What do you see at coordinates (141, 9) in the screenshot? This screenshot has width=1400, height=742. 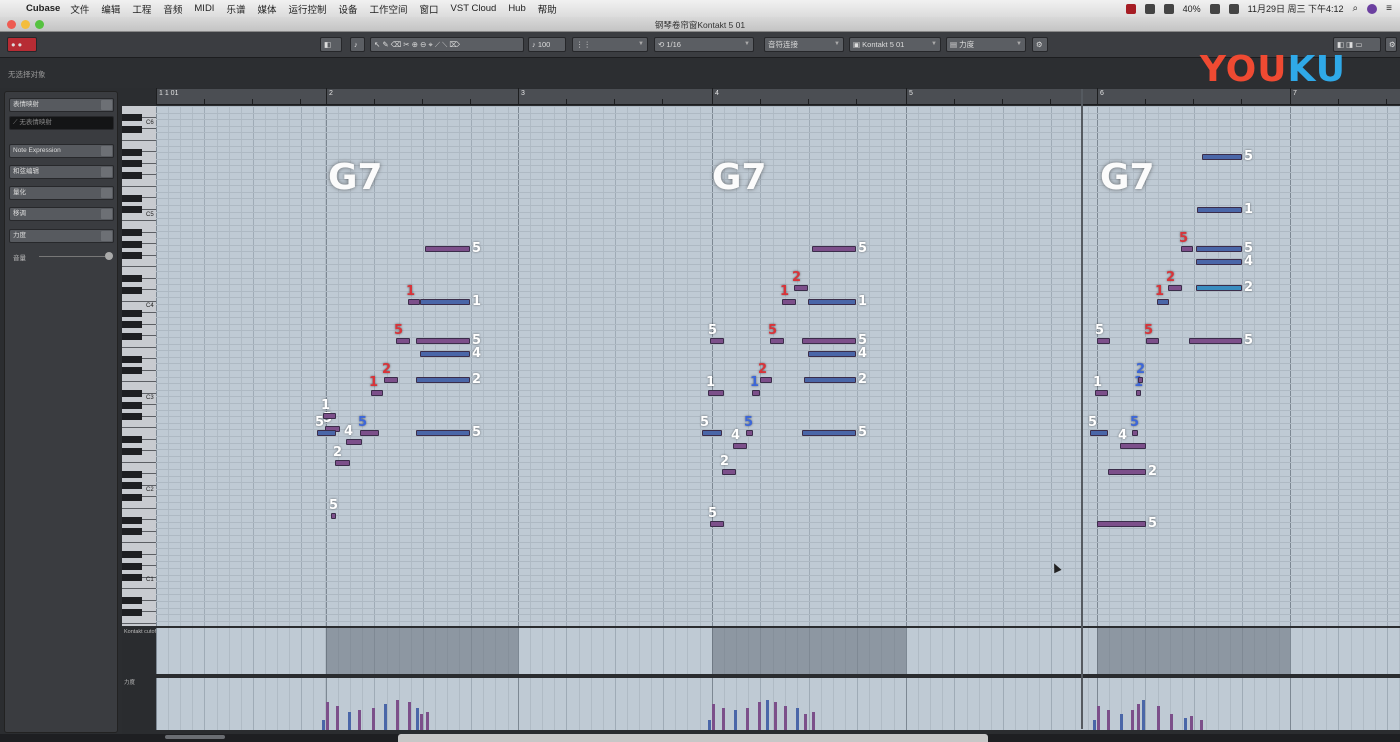 I see `menu-project: 工程` at bounding box center [141, 9].